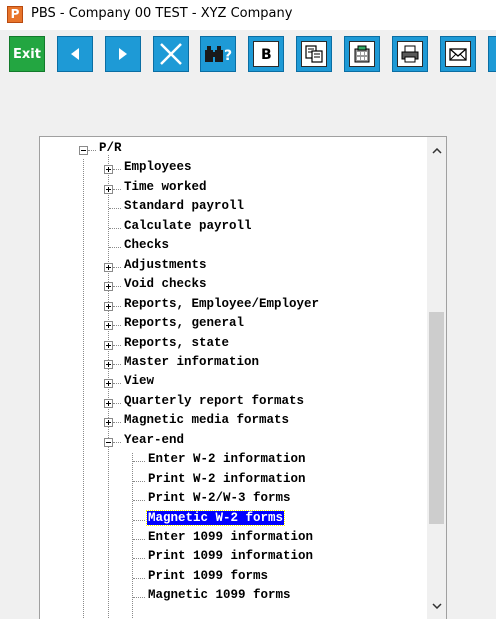  I want to click on tree-node-label: Employees, so click(158, 167).